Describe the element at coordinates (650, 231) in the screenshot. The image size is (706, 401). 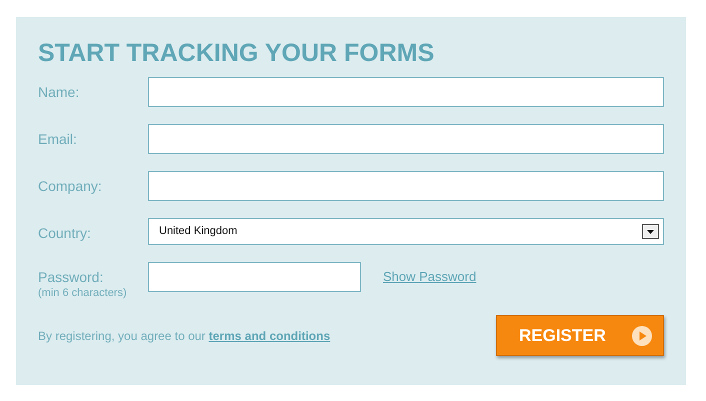
I see `dropdown-caret-icon` at that location.